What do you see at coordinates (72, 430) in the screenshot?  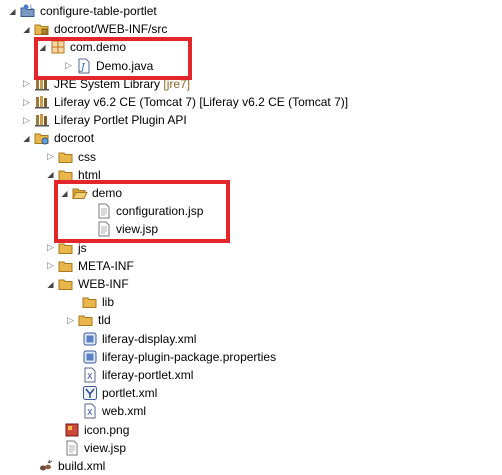 I see `image-file-icon` at bounding box center [72, 430].